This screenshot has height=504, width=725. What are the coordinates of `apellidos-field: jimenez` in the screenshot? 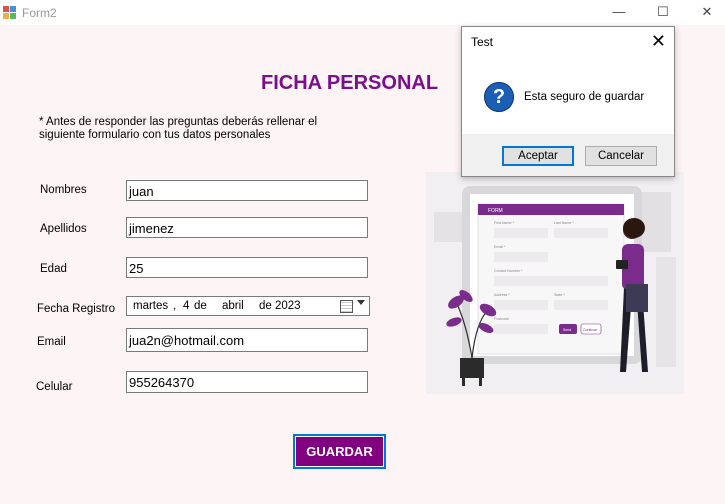 It's located at (247, 227).